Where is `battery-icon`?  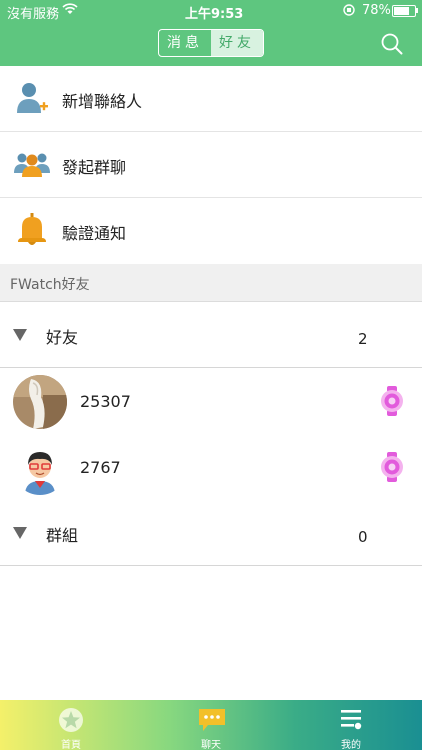
battery-icon is located at coordinates (404, 11).